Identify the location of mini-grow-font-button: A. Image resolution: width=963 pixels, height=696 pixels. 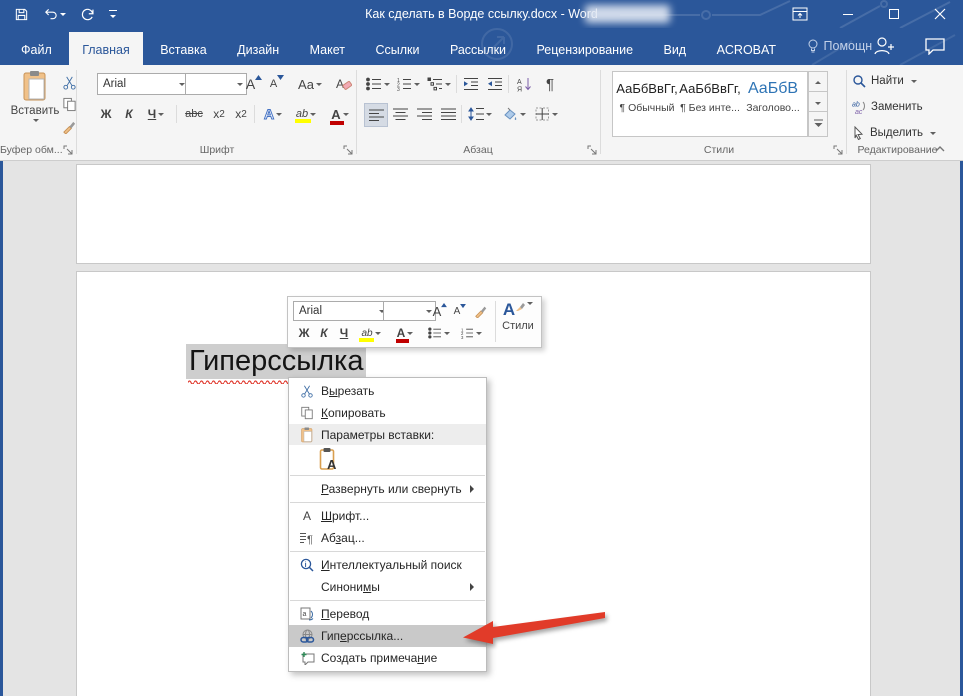
(440, 311).